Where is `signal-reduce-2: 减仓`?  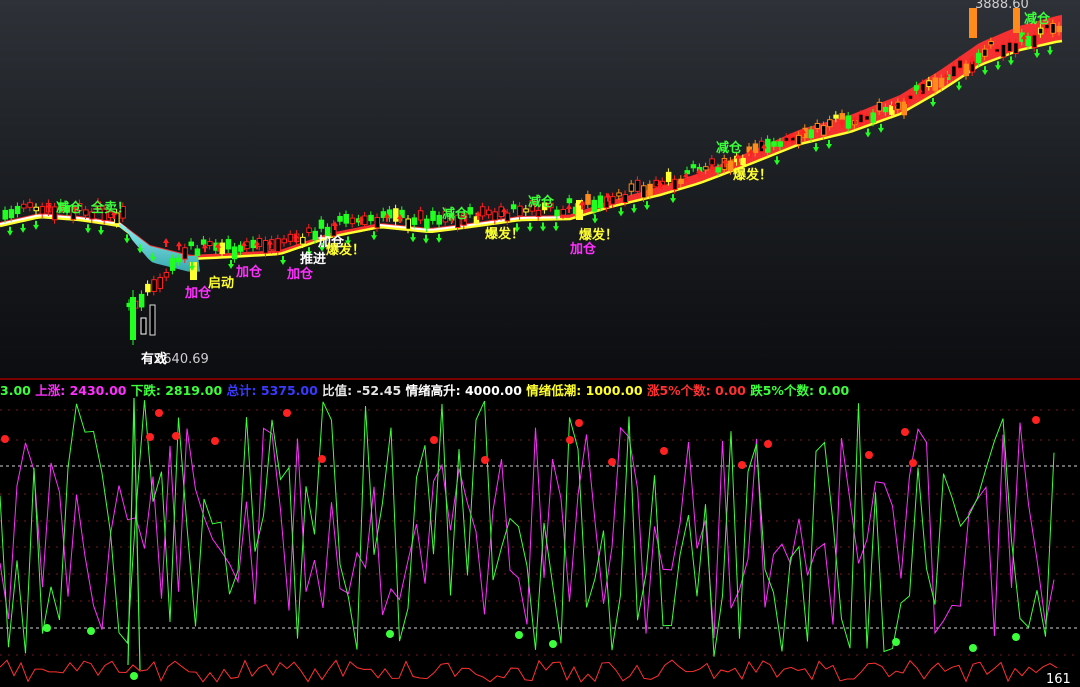 signal-reduce-2: 减仓 is located at coordinates (455, 214).